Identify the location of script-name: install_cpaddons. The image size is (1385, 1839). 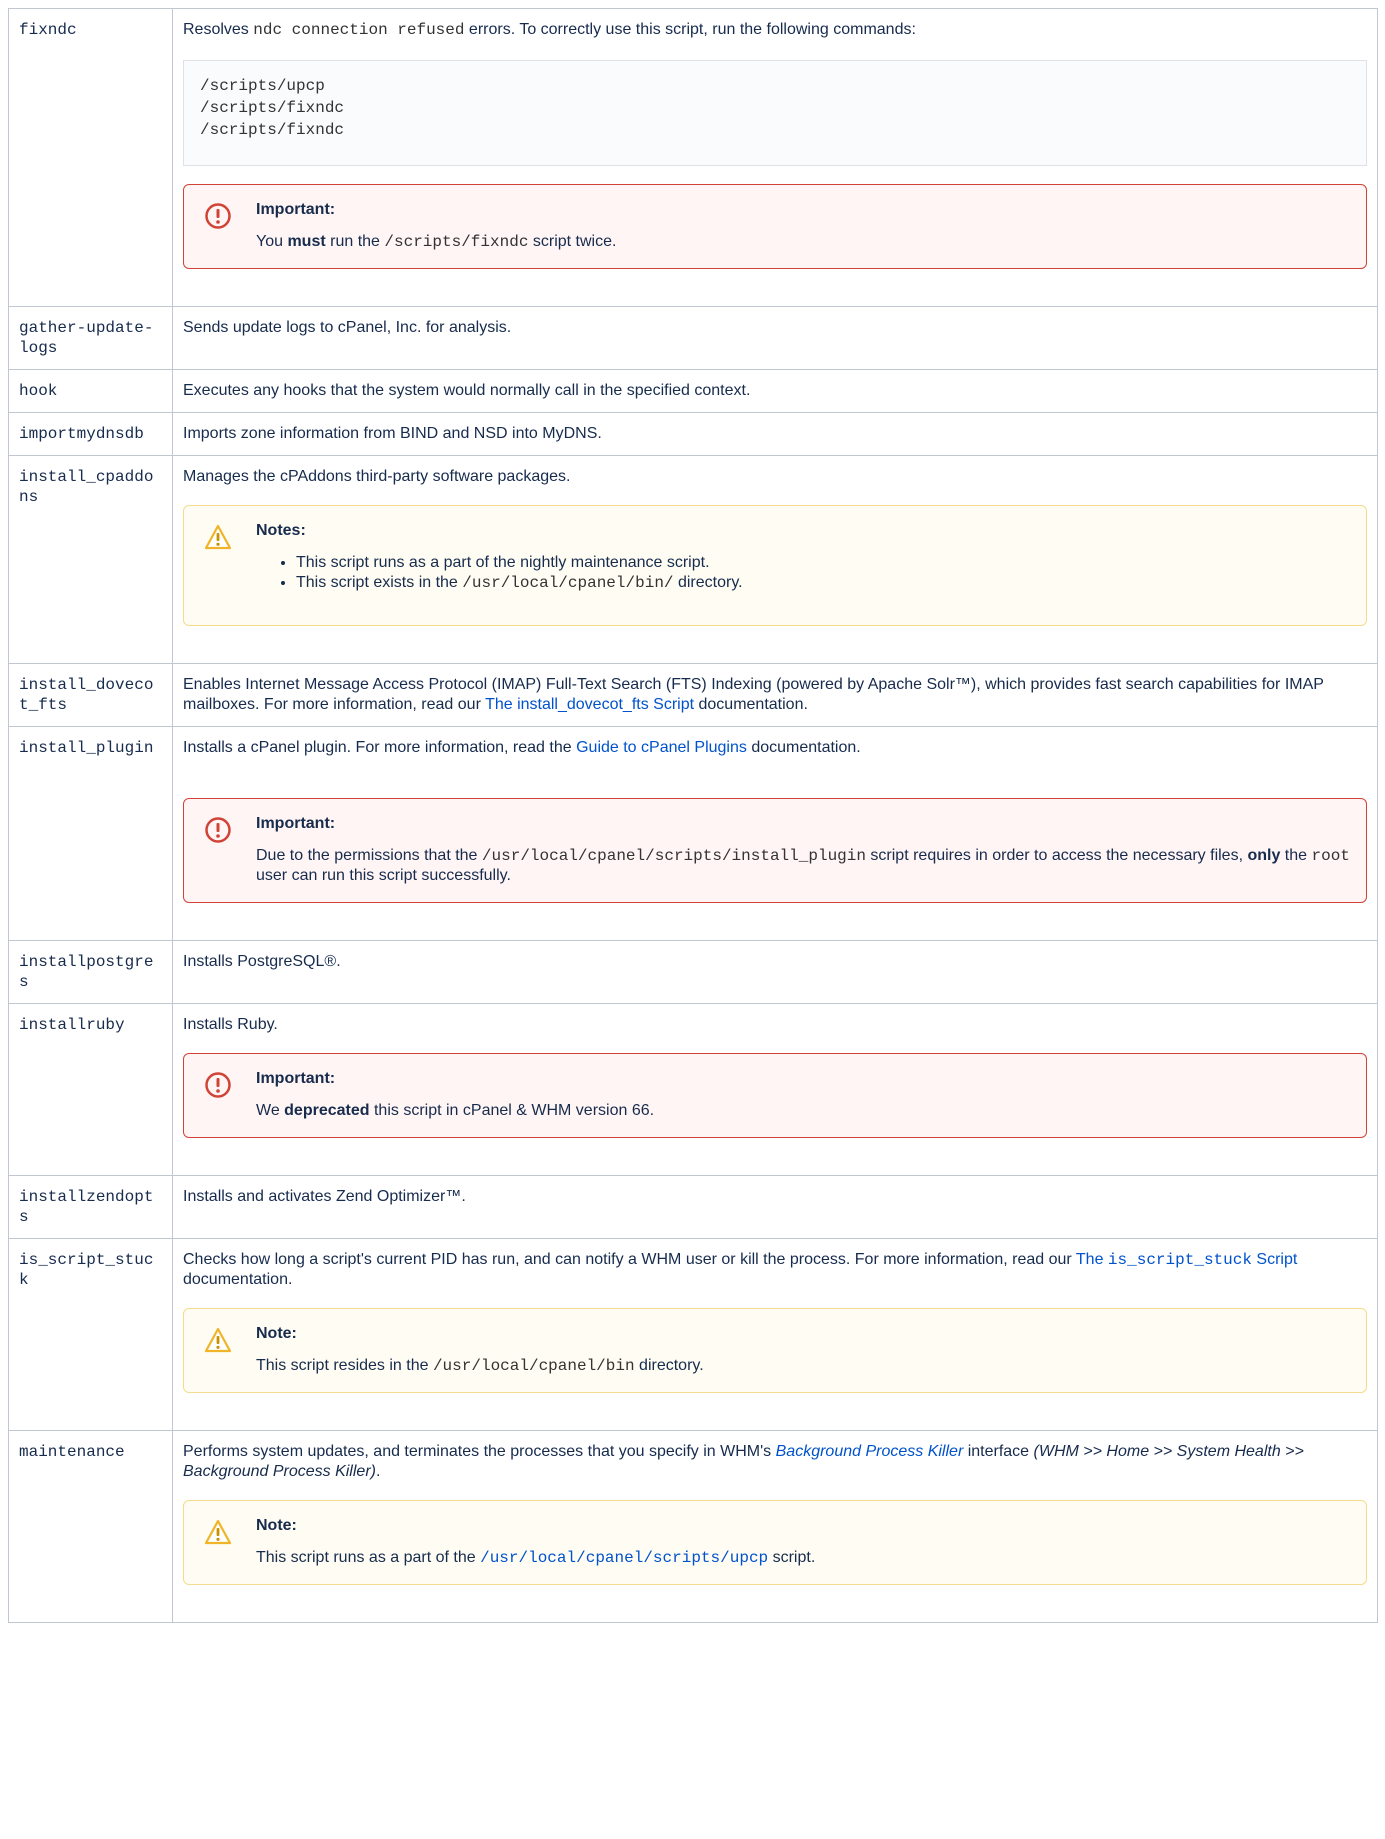
(90, 559).